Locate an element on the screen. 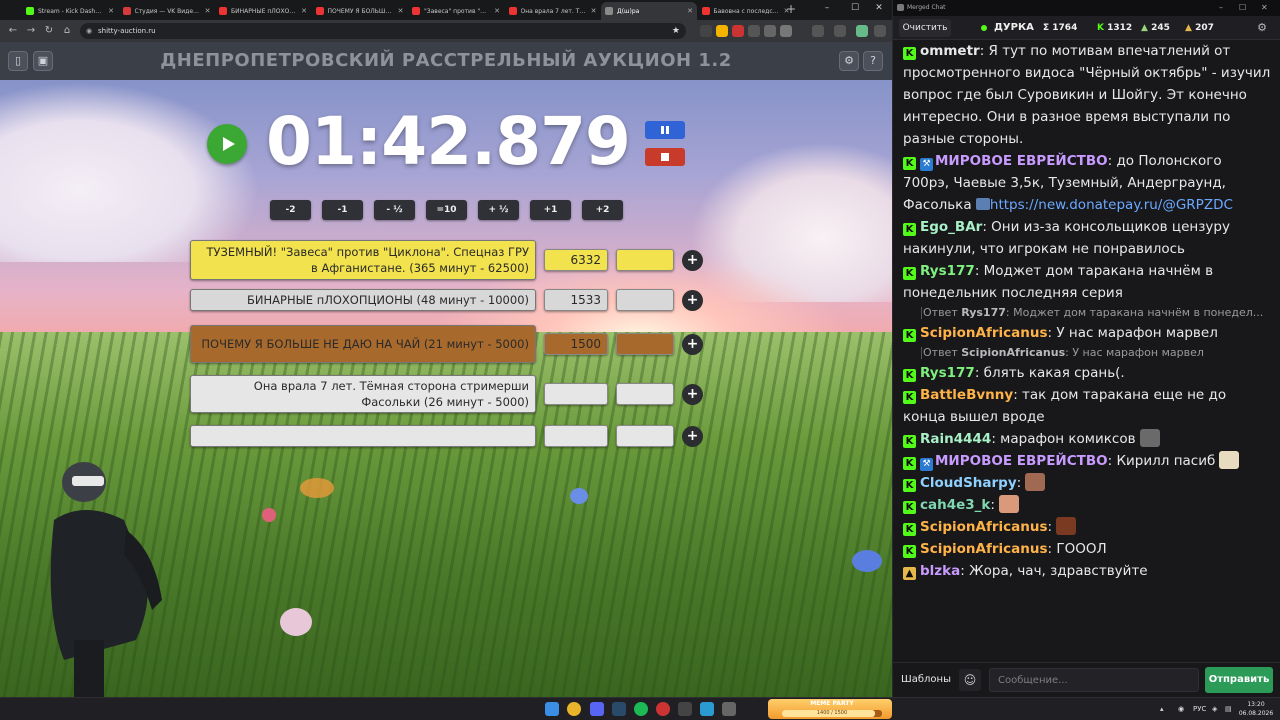  message-input is located at coordinates (1094, 680).